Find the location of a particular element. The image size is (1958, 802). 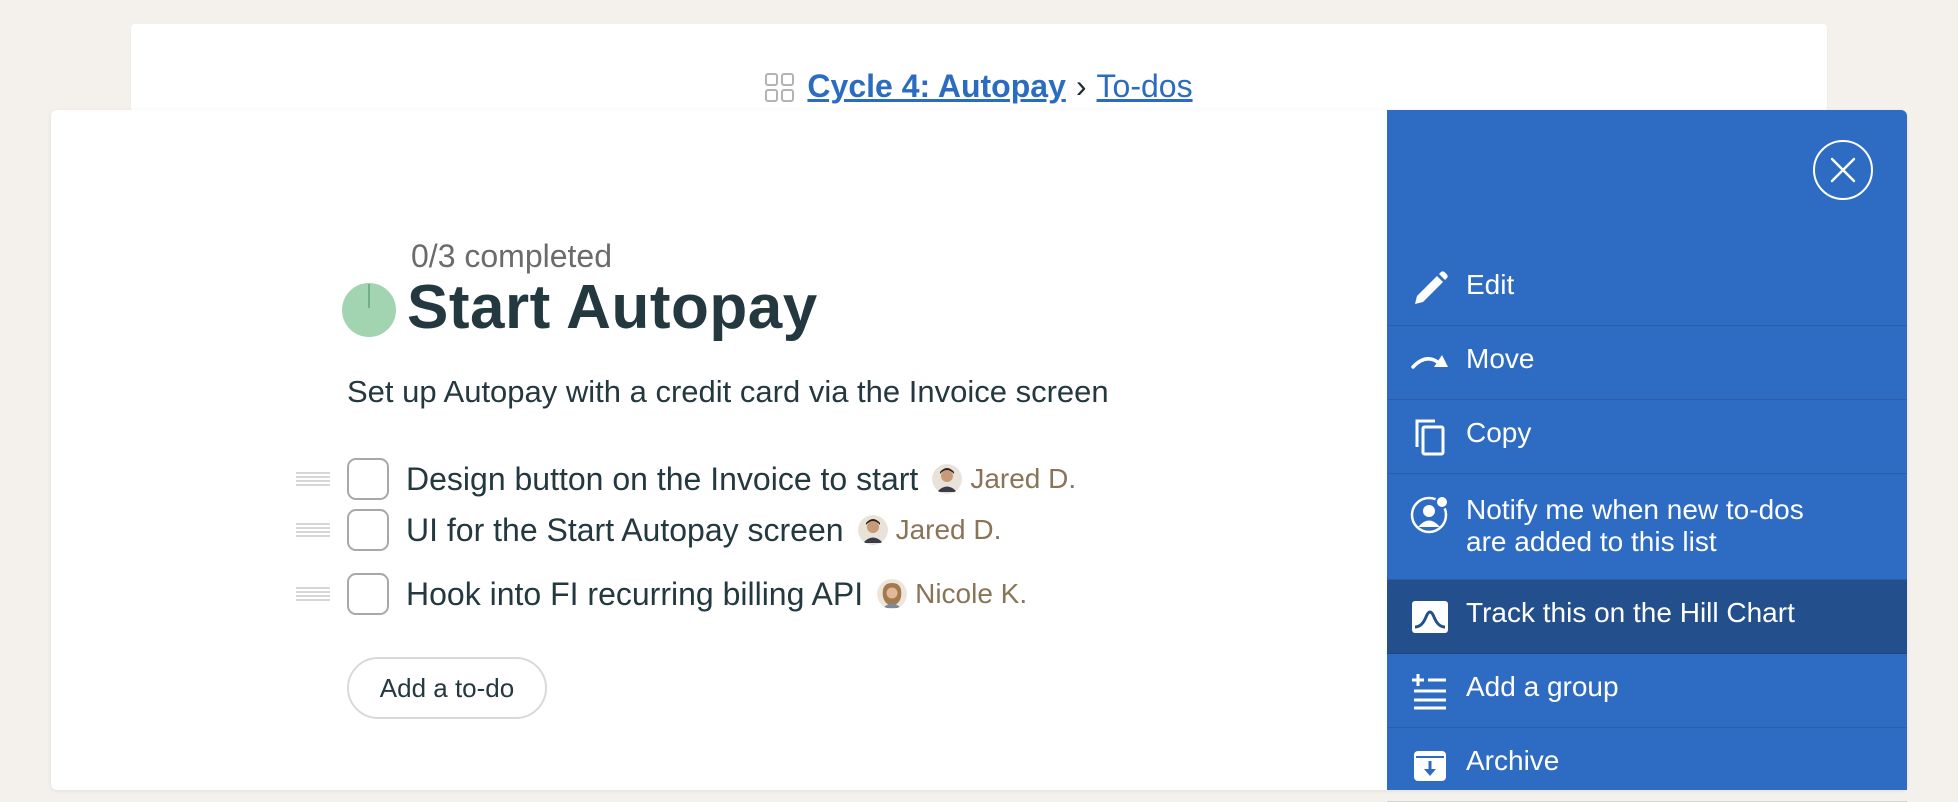

menu-item-copy: Copy is located at coordinates (1647, 437).